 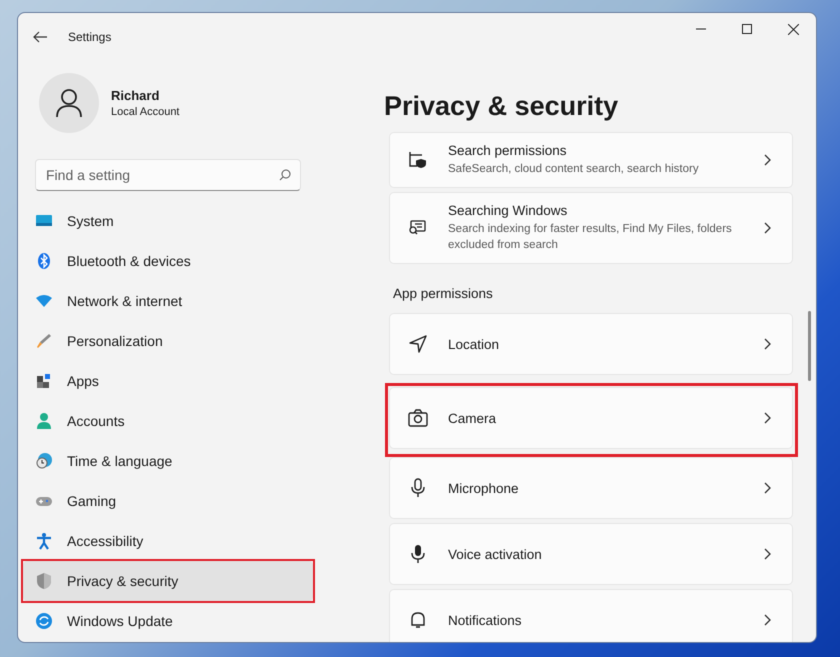 I want to click on card-title: Voice activation, so click(x=495, y=554).